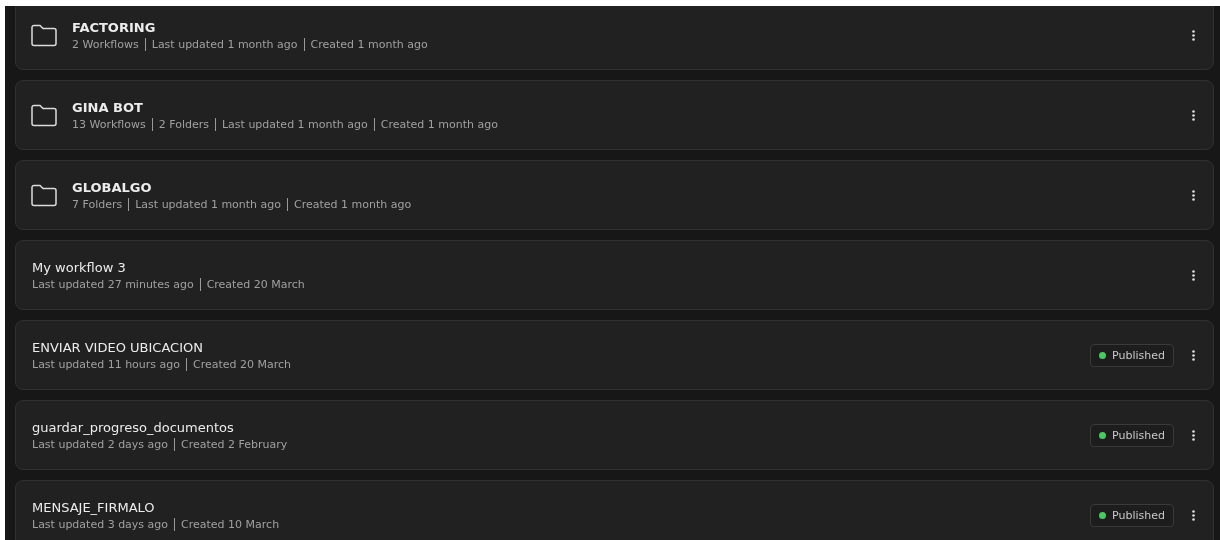  What do you see at coordinates (93, 507) in the screenshot?
I see `workflow-name: MENSAJE_FIRMALO` at bounding box center [93, 507].